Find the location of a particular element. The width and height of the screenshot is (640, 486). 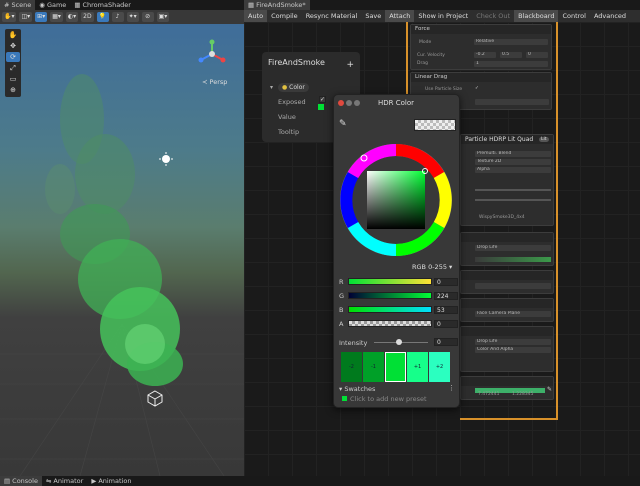

channel-g-slider is located at coordinates (390, 295).